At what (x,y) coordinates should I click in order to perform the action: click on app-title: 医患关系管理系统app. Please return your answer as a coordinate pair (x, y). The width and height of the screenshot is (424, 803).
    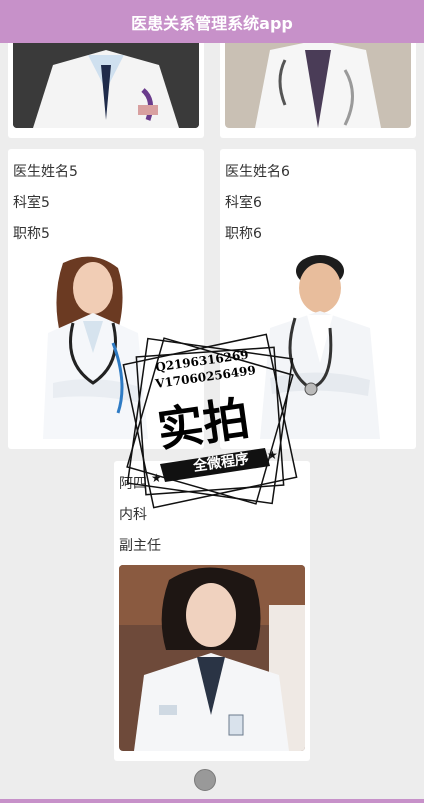
    Looking at the image, I should click on (212, 23).